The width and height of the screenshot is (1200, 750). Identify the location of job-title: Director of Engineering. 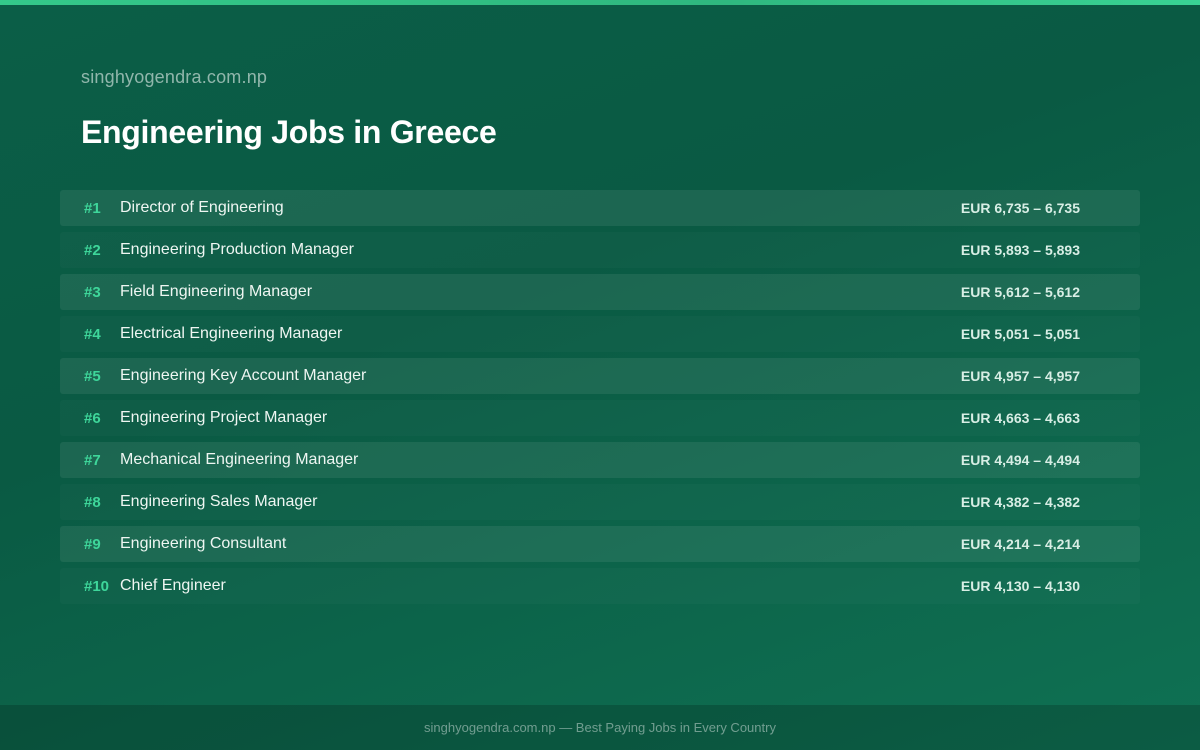
(202, 207).